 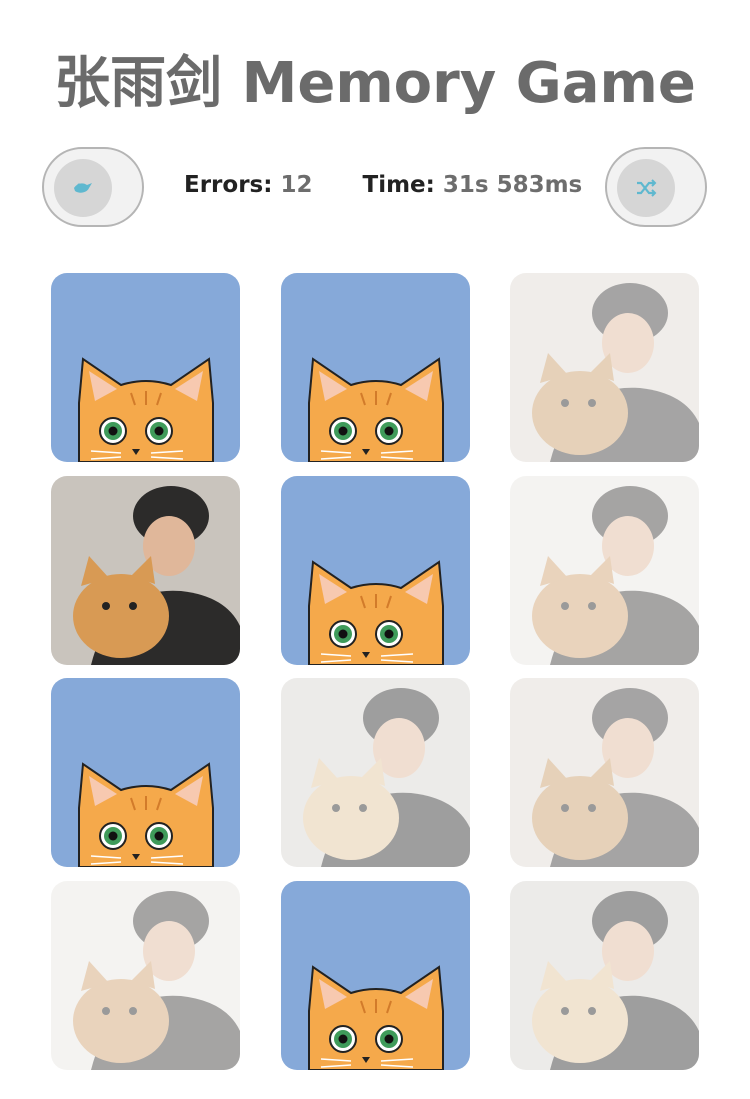 I want to click on time-value: 31s 583ms, so click(x=512, y=185).